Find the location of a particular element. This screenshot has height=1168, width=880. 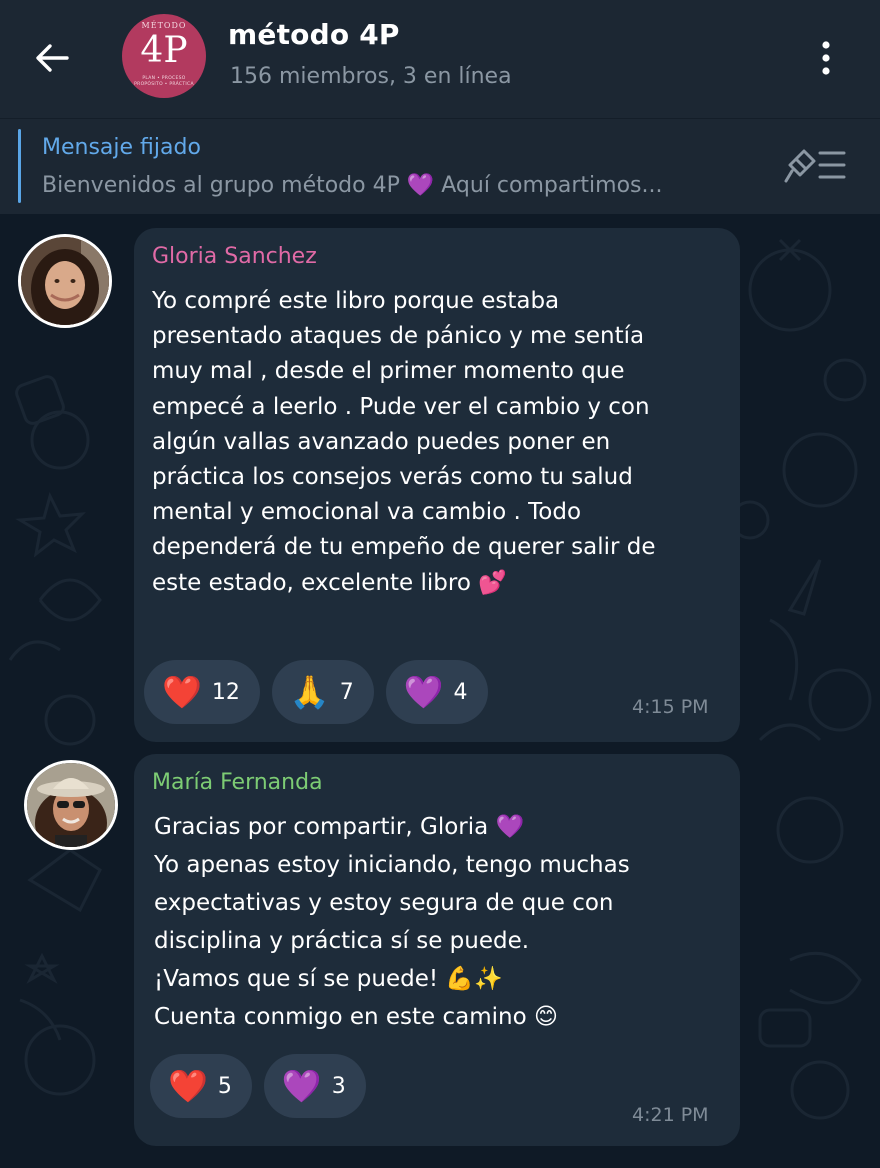

avatar-maria-fernanda is located at coordinates (71, 805).